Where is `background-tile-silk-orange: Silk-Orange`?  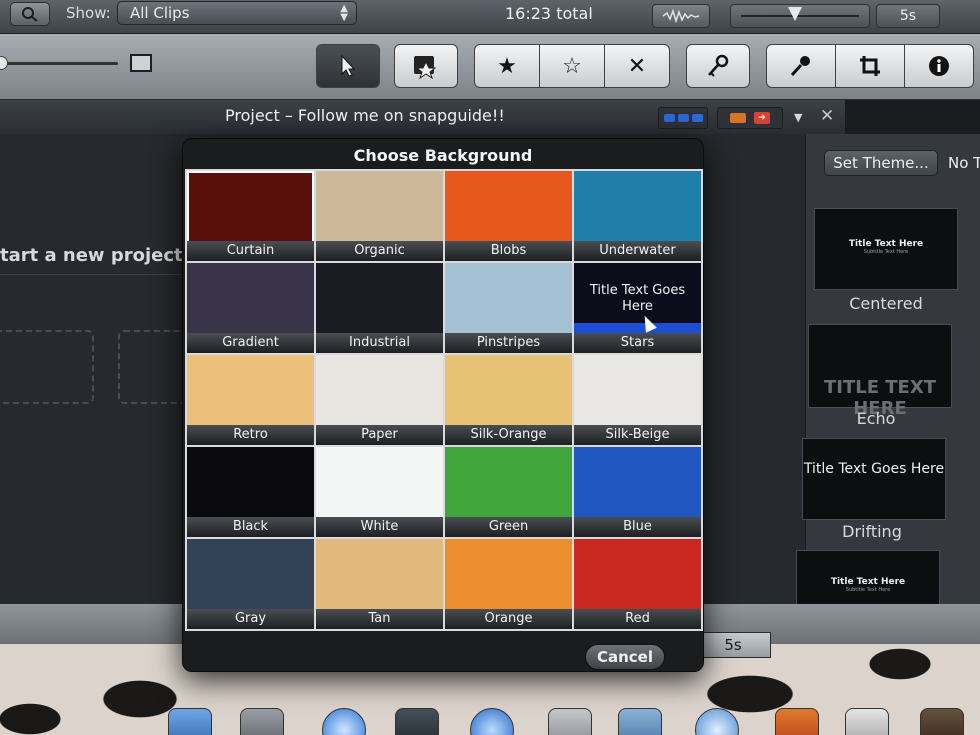 background-tile-silk-orange: Silk-Orange is located at coordinates (508, 400).